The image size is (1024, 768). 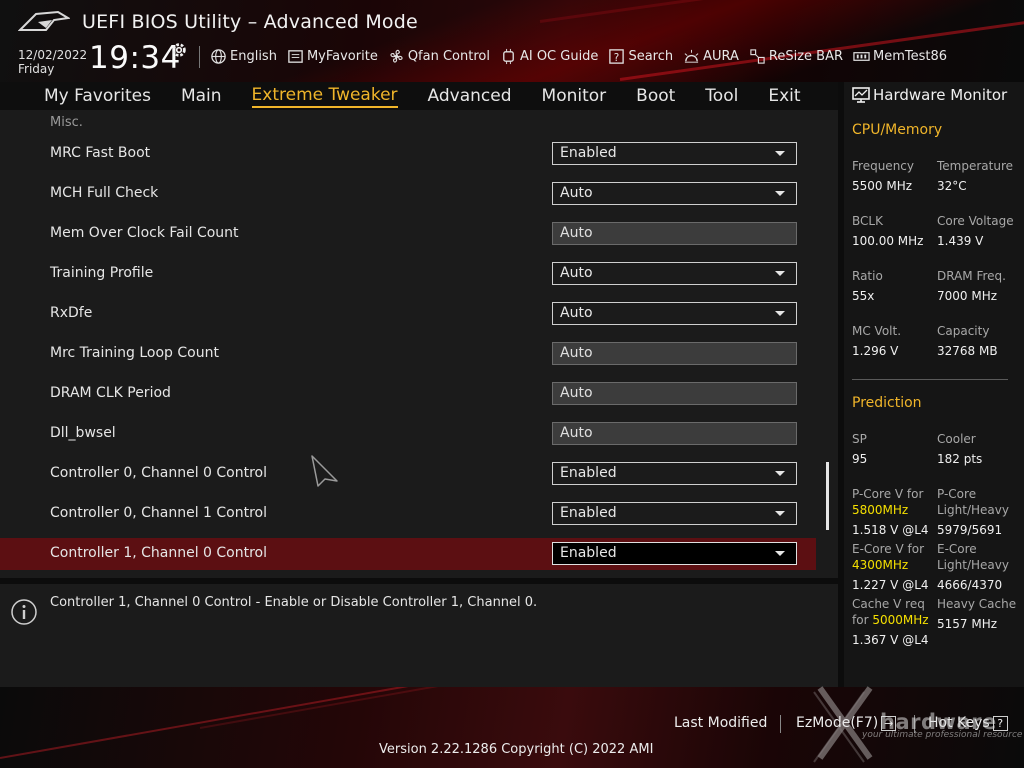 I want to click on hw-core-voltage: Core Voltage 1.439 V, so click(x=975, y=231).